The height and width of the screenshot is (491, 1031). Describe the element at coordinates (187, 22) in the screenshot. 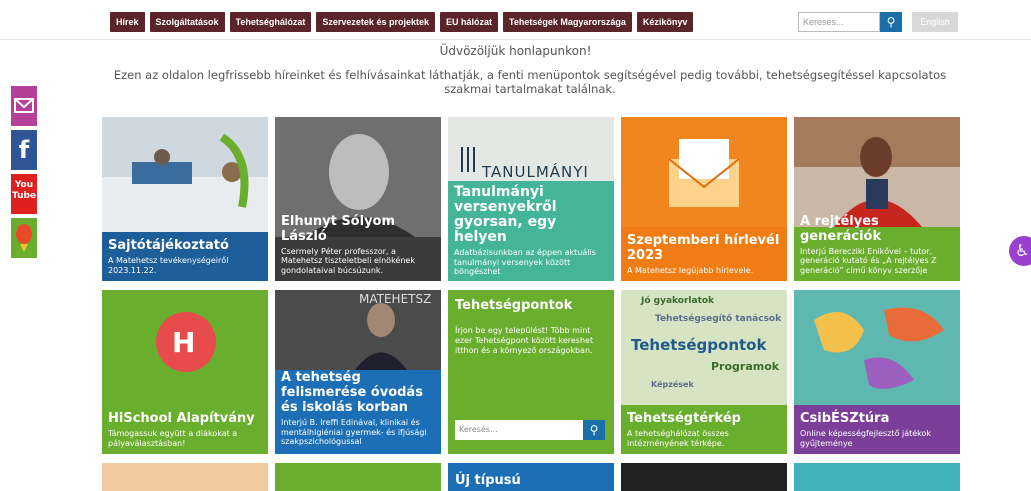

I see `nav-szolgaltatasok: Szolgáltatások` at that location.